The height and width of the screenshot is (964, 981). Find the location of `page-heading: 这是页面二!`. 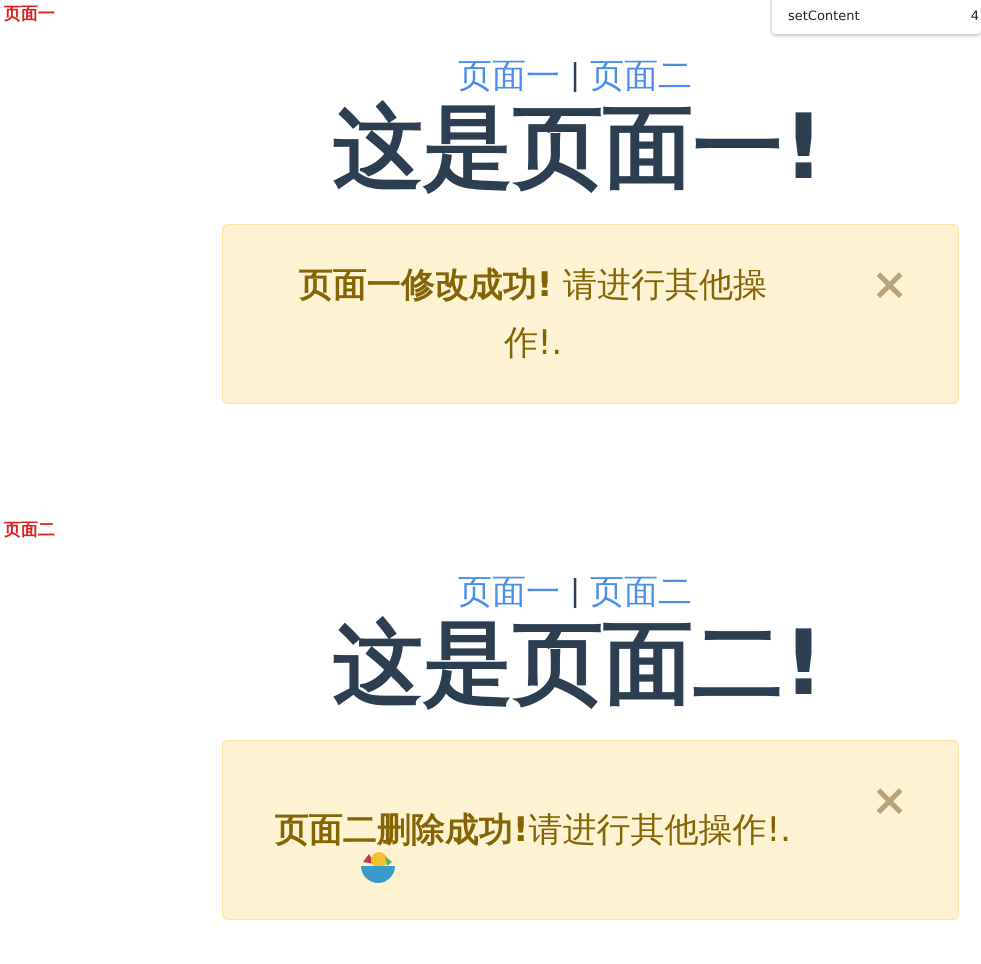

page-heading: 这是页面二! is located at coordinates (579, 664).